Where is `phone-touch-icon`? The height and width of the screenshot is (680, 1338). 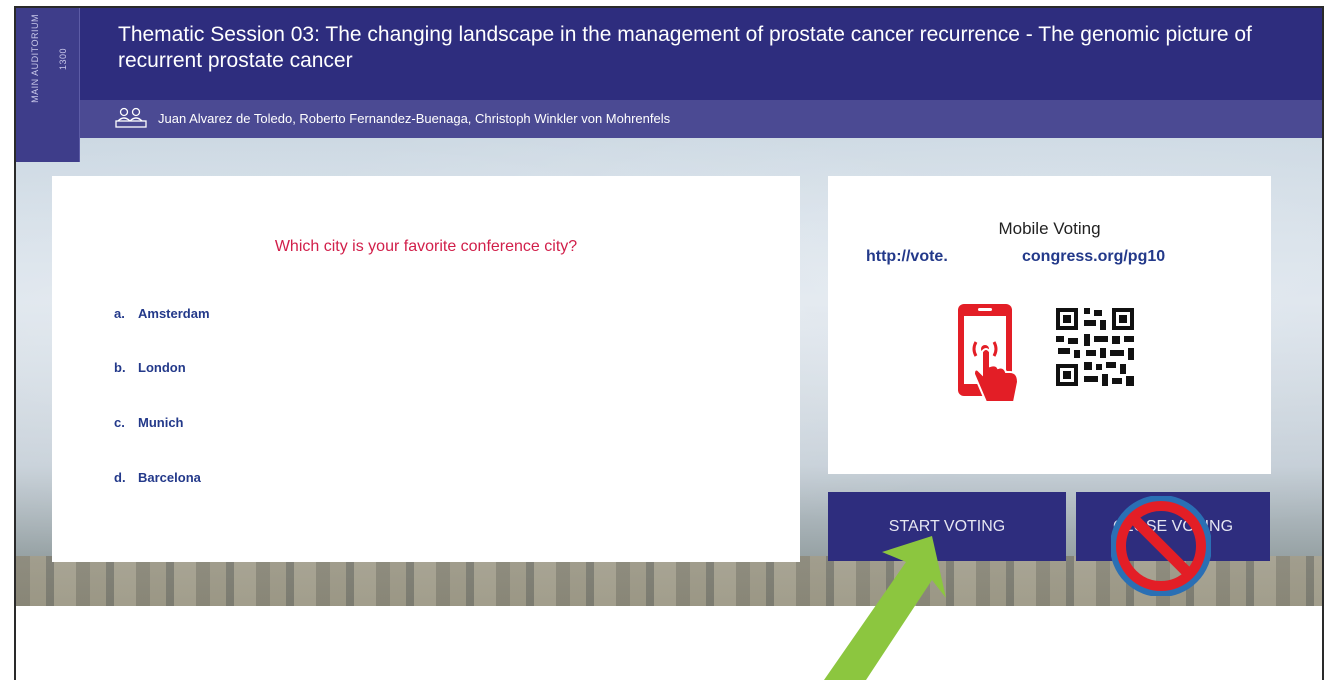 phone-touch-icon is located at coordinates (989, 353).